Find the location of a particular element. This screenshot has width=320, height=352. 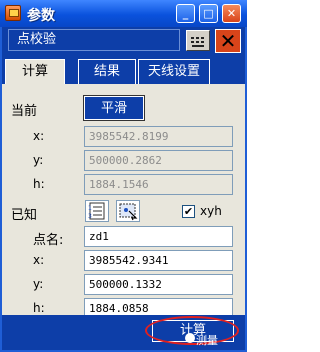

window-title: 参数 is located at coordinates (41, 16).